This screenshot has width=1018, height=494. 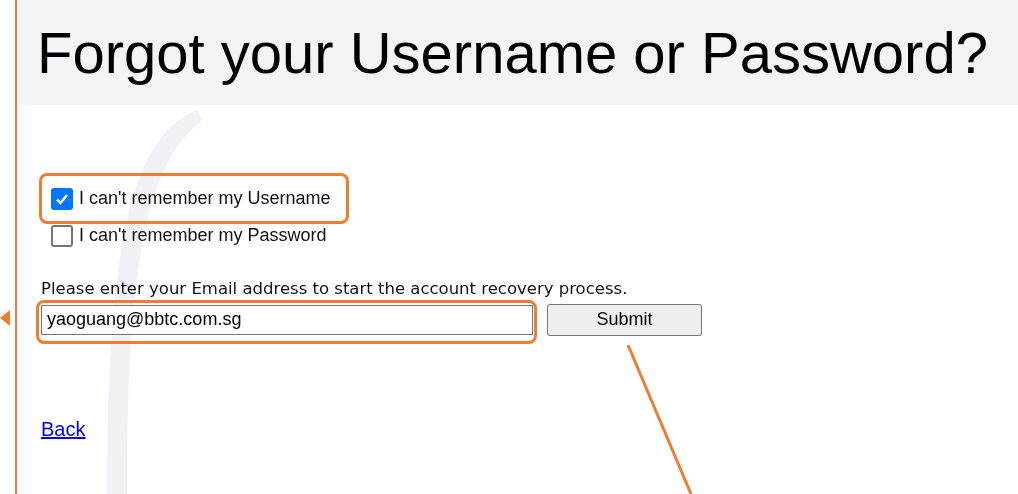 I want to click on instruction-text: Please enter your Email address to start the account recovery process., so click(x=335, y=289).